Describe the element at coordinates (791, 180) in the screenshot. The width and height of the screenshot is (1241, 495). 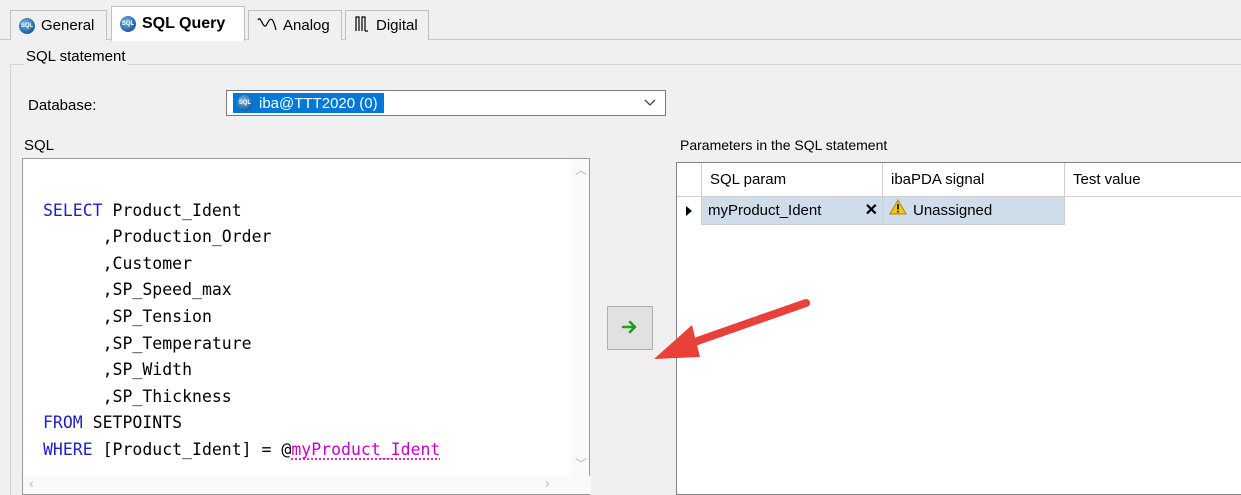
I see `column-header-sql-param: SQL param` at that location.